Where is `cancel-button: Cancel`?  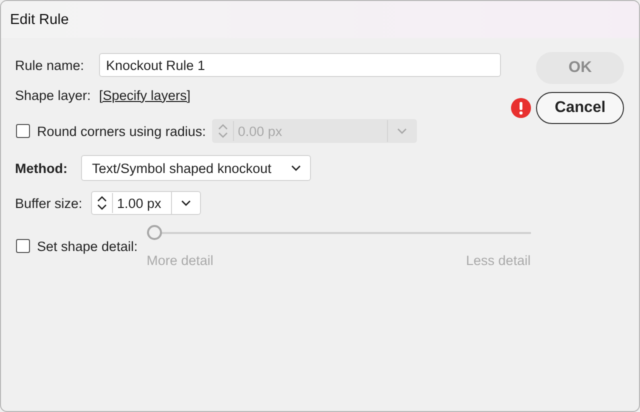
cancel-button: Cancel is located at coordinates (580, 108).